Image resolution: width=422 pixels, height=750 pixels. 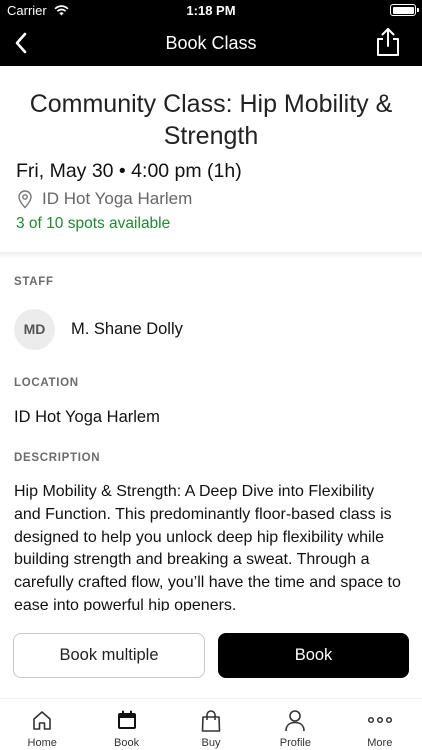 I want to click on spots-available: 3 of 10 spots available, so click(x=93, y=223).